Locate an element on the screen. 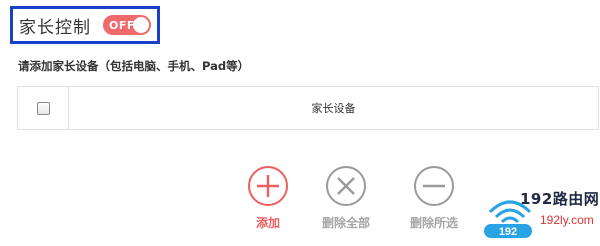  add-button is located at coordinates (268, 186).